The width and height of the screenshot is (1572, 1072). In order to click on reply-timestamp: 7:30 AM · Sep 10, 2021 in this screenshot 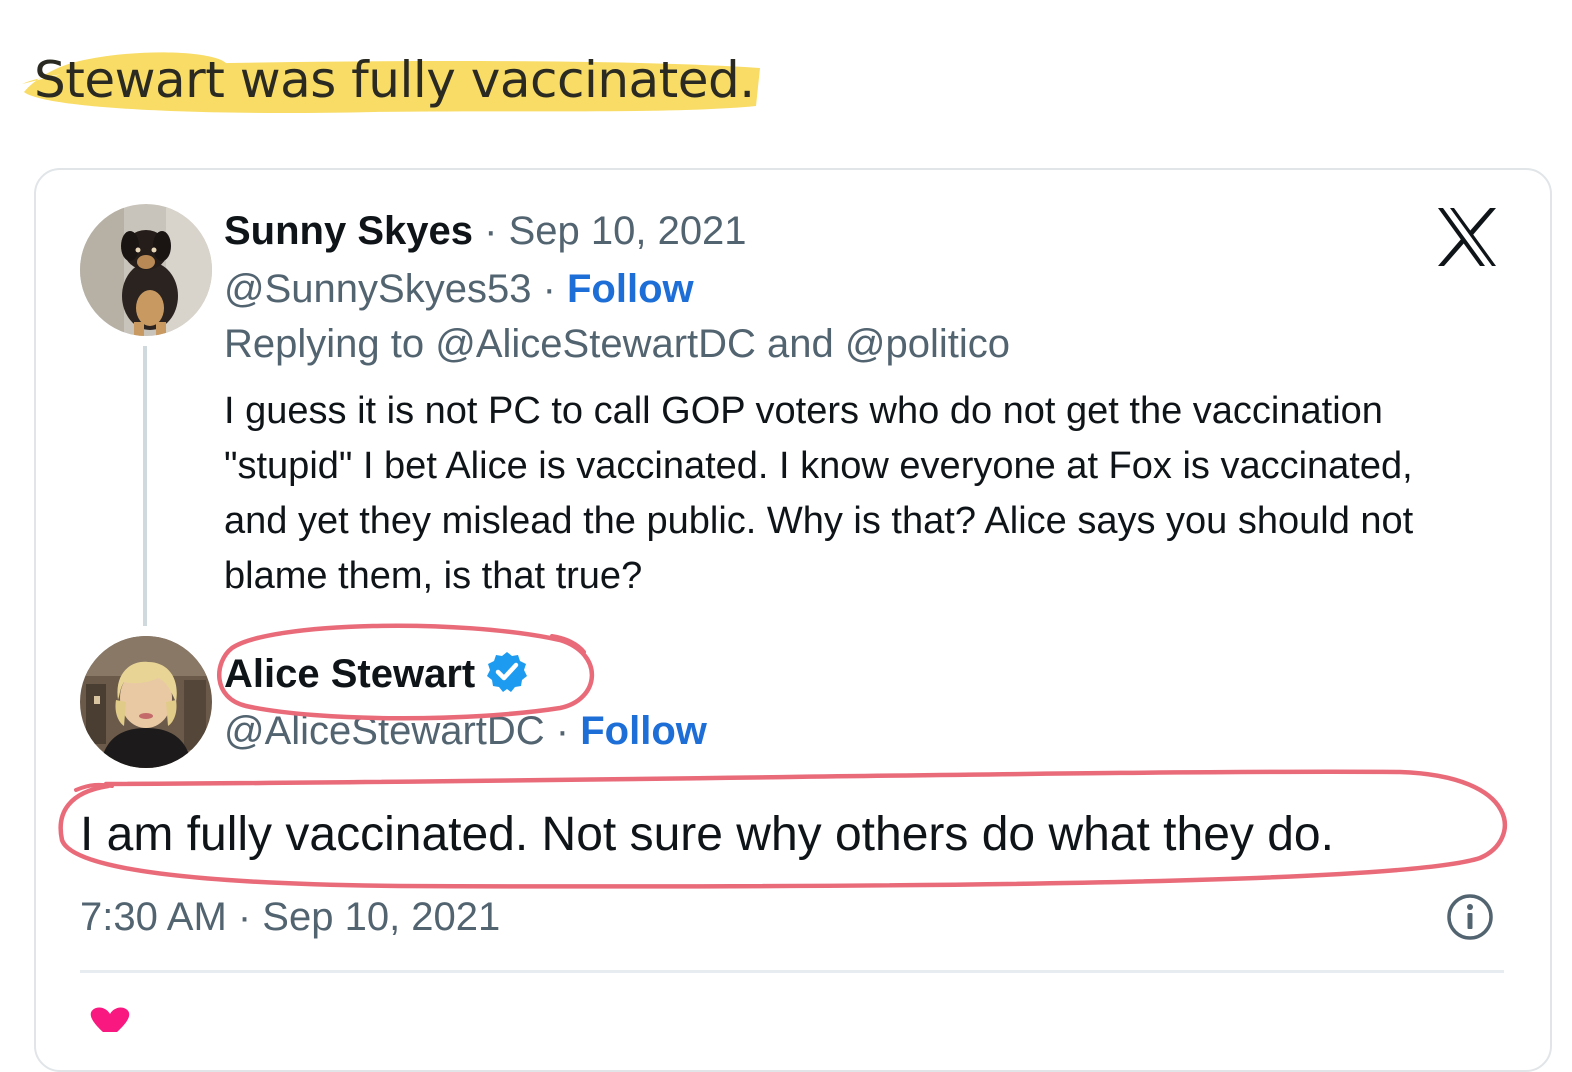, I will do `click(290, 917)`.